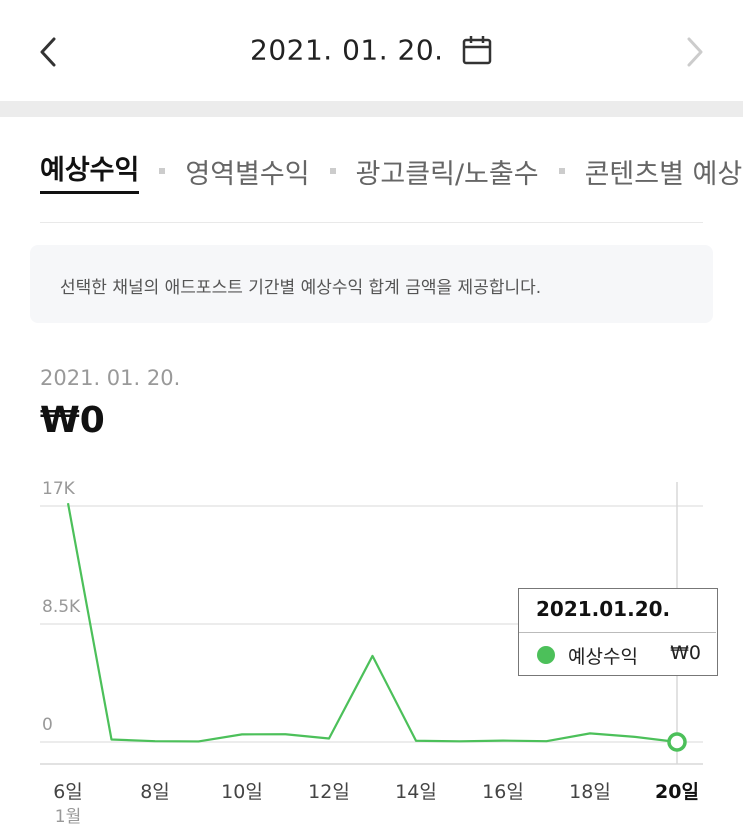 The image size is (743, 839). Describe the element at coordinates (68, 792) in the screenshot. I see `x-tick-label: 6일` at that location.